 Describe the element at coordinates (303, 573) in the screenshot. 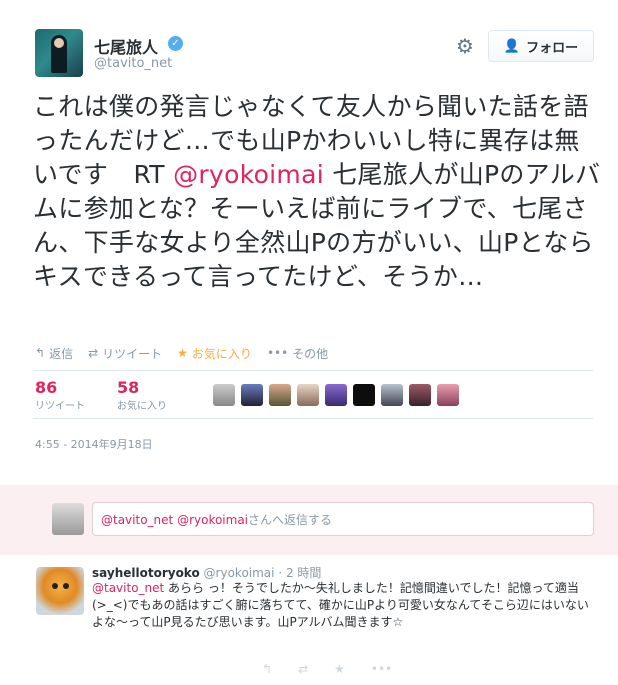

I see `reply-time: 2 時間` at that location.